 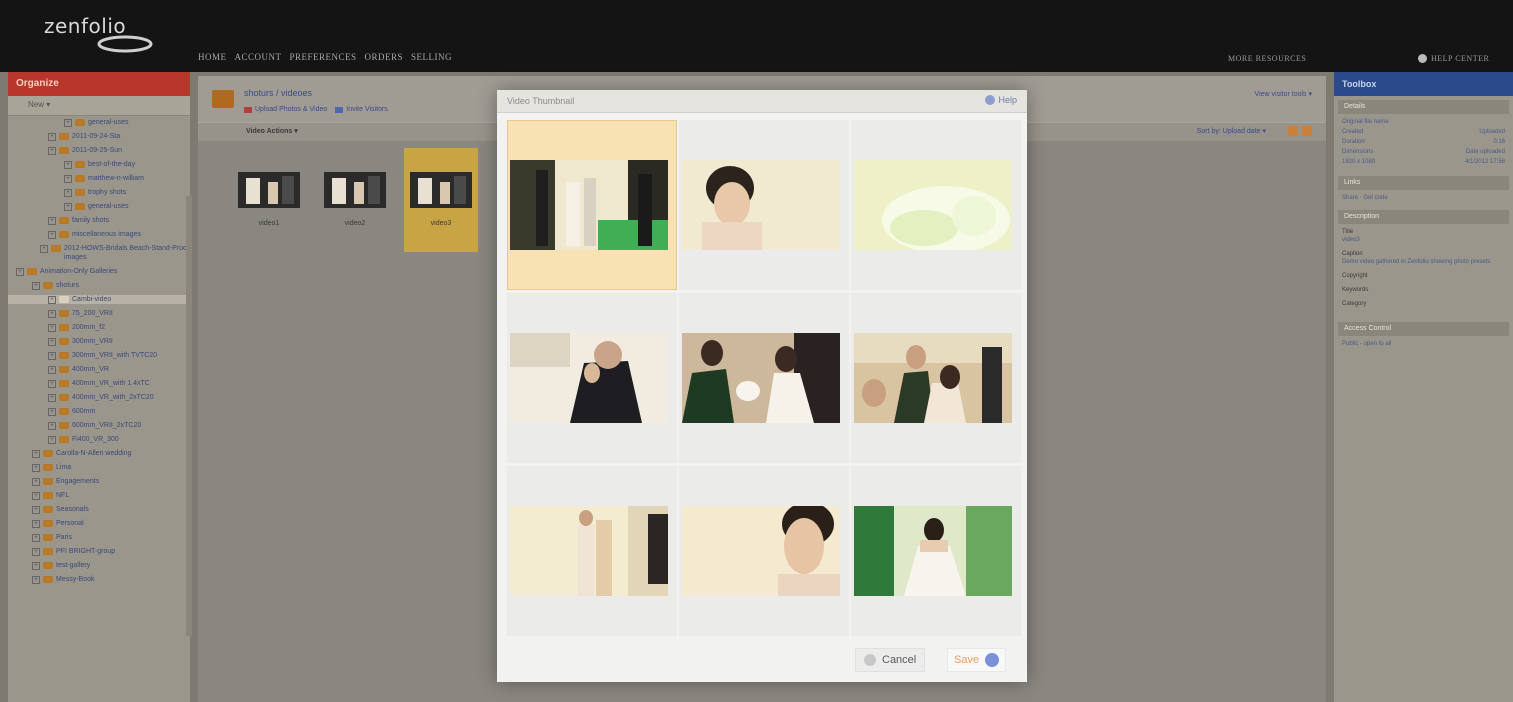 I want to click on nav-orders: ORDERS, so click(x=384, y=57).